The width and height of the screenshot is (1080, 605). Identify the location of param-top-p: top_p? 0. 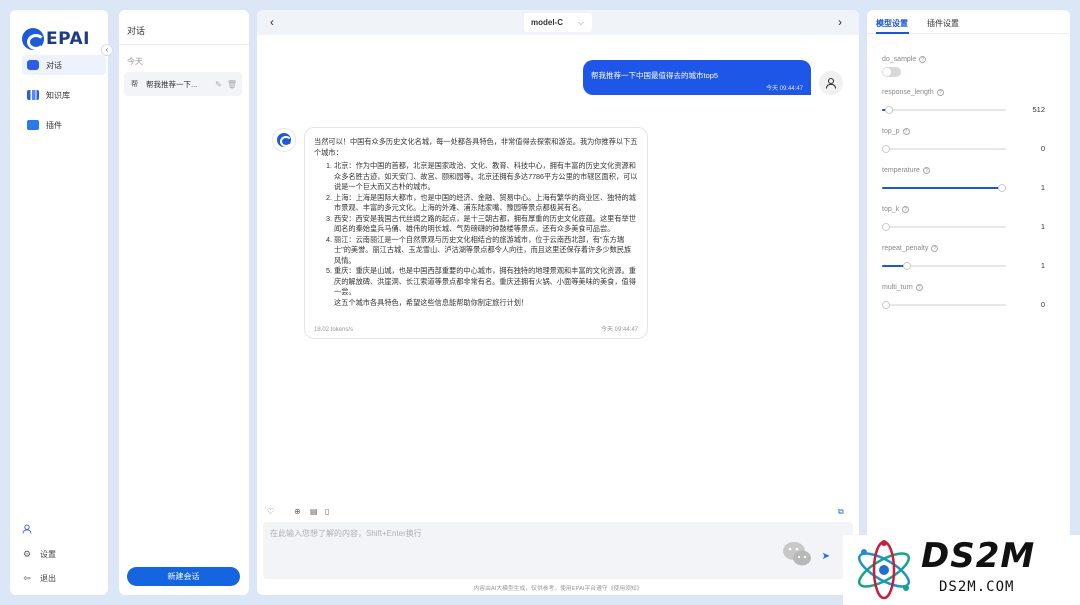
(967, 143).